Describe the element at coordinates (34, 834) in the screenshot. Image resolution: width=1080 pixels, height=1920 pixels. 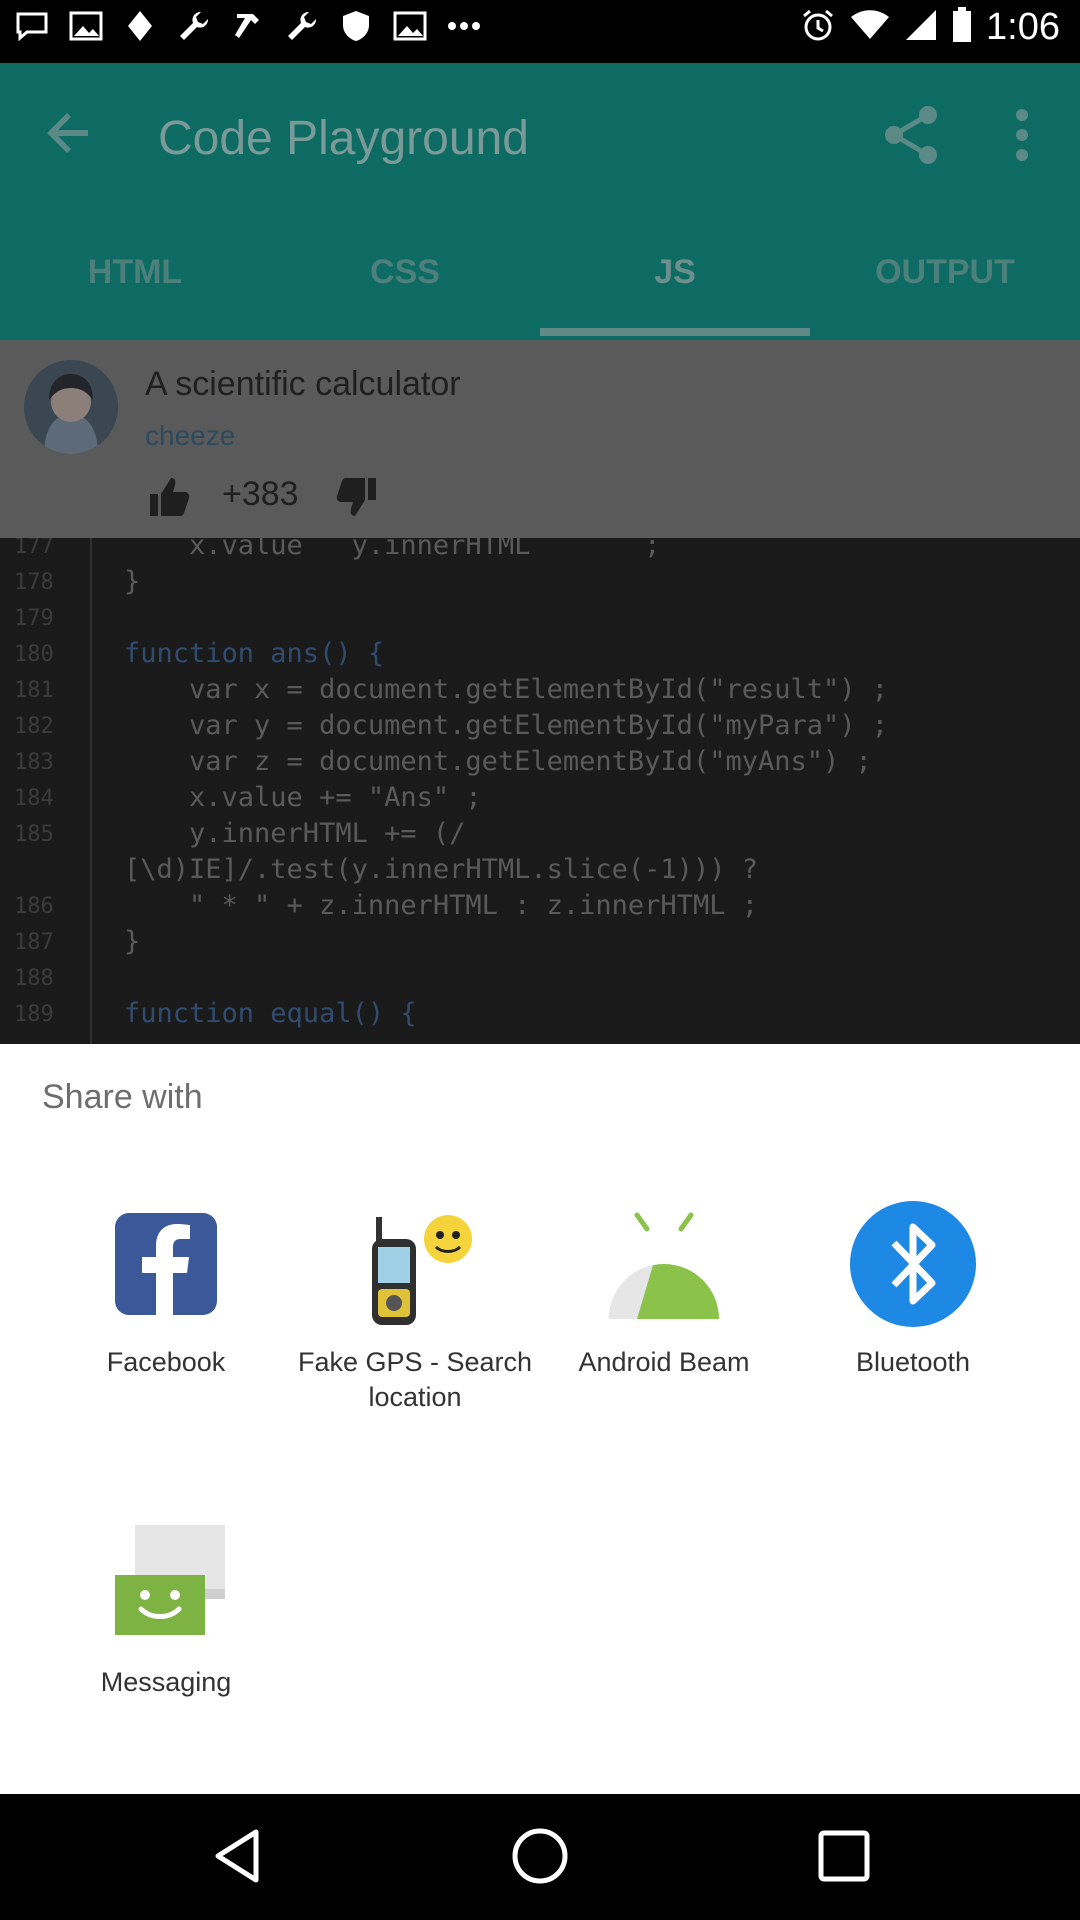
I see `line-number: 185` at that location.